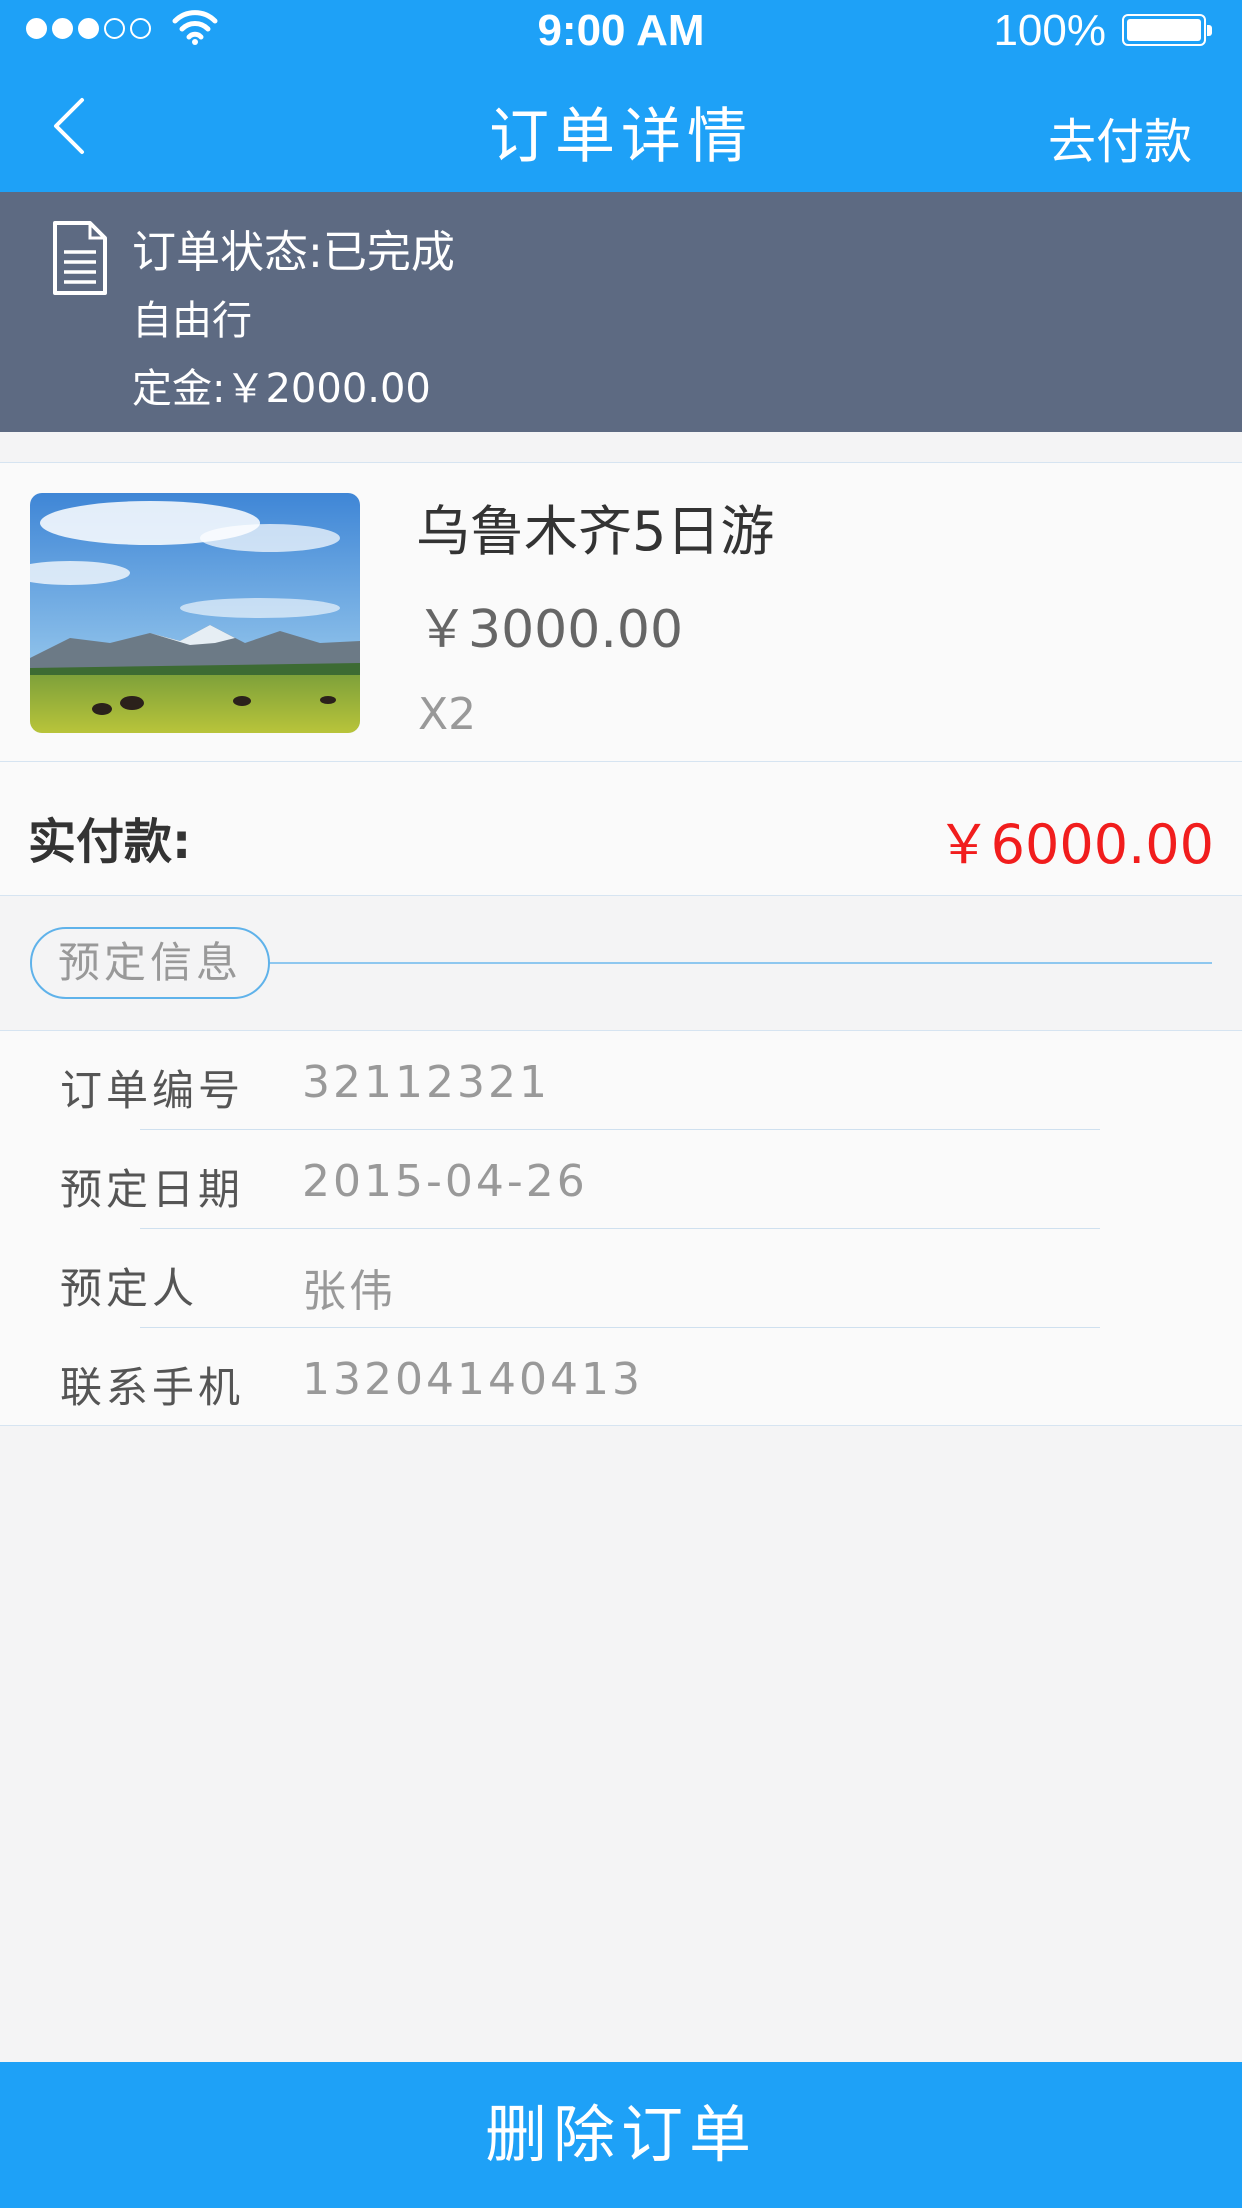  I want to click on battery-percentage: 100%, so click(1049, 30).